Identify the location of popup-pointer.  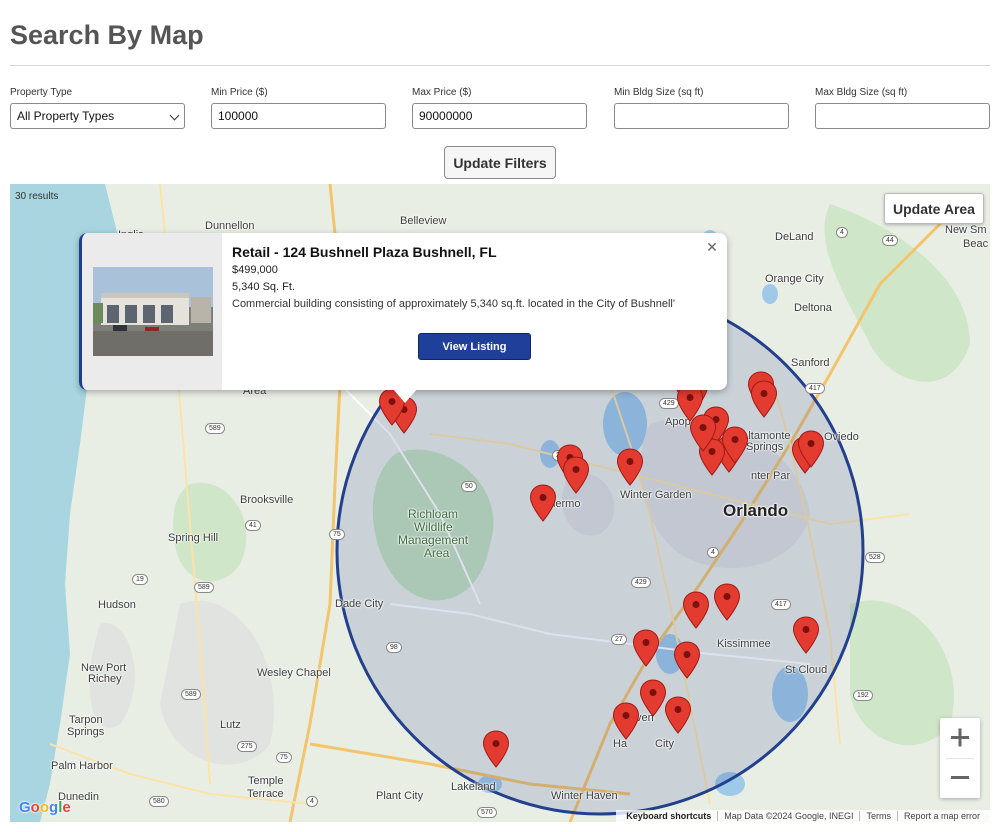
(405, 396).